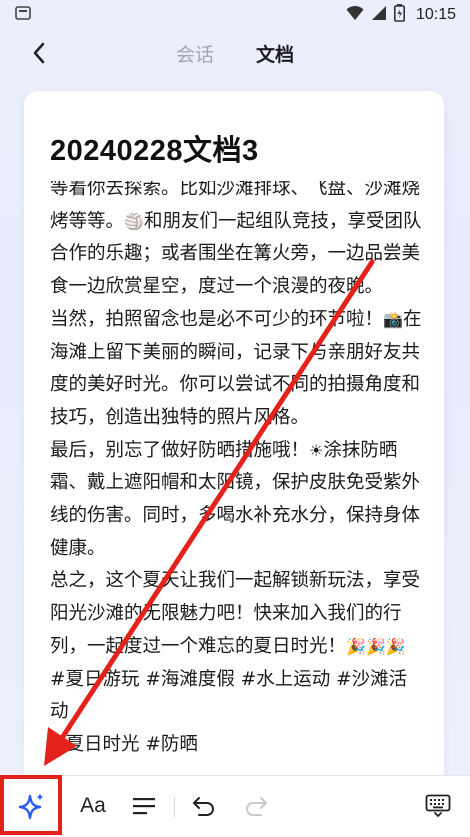 The height and width of the screenshot is (837, 470). What do you see at coordinates (235, 806) in the screenshot?
I see `editor-toolbar: Aa` at bounding box center [235, 806].